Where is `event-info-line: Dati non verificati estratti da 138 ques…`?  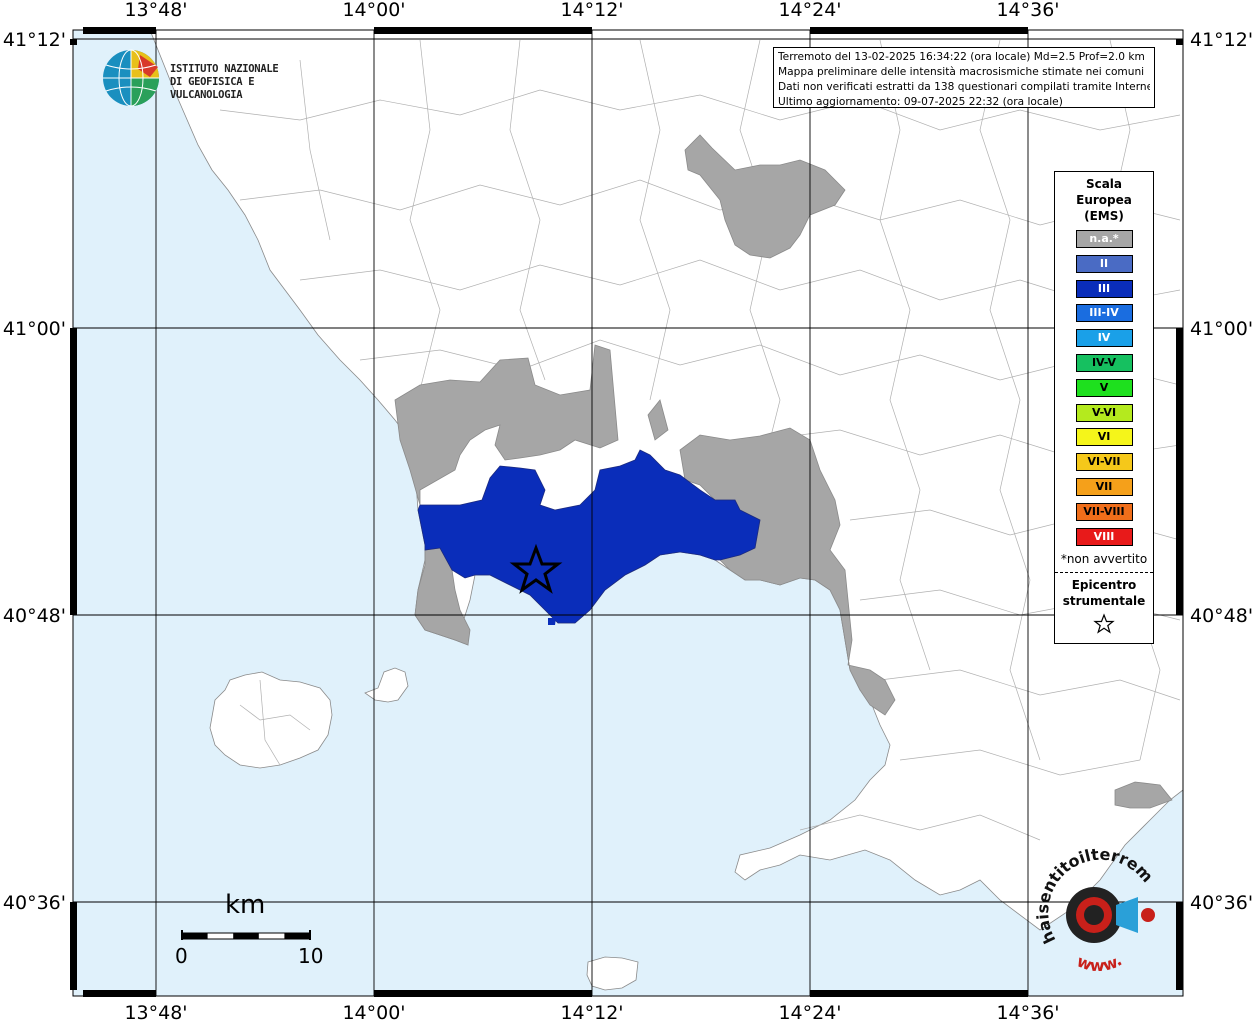 event-info-line: Dati non verificati estratti da 138 ques… is located at coordinates (964, 87).